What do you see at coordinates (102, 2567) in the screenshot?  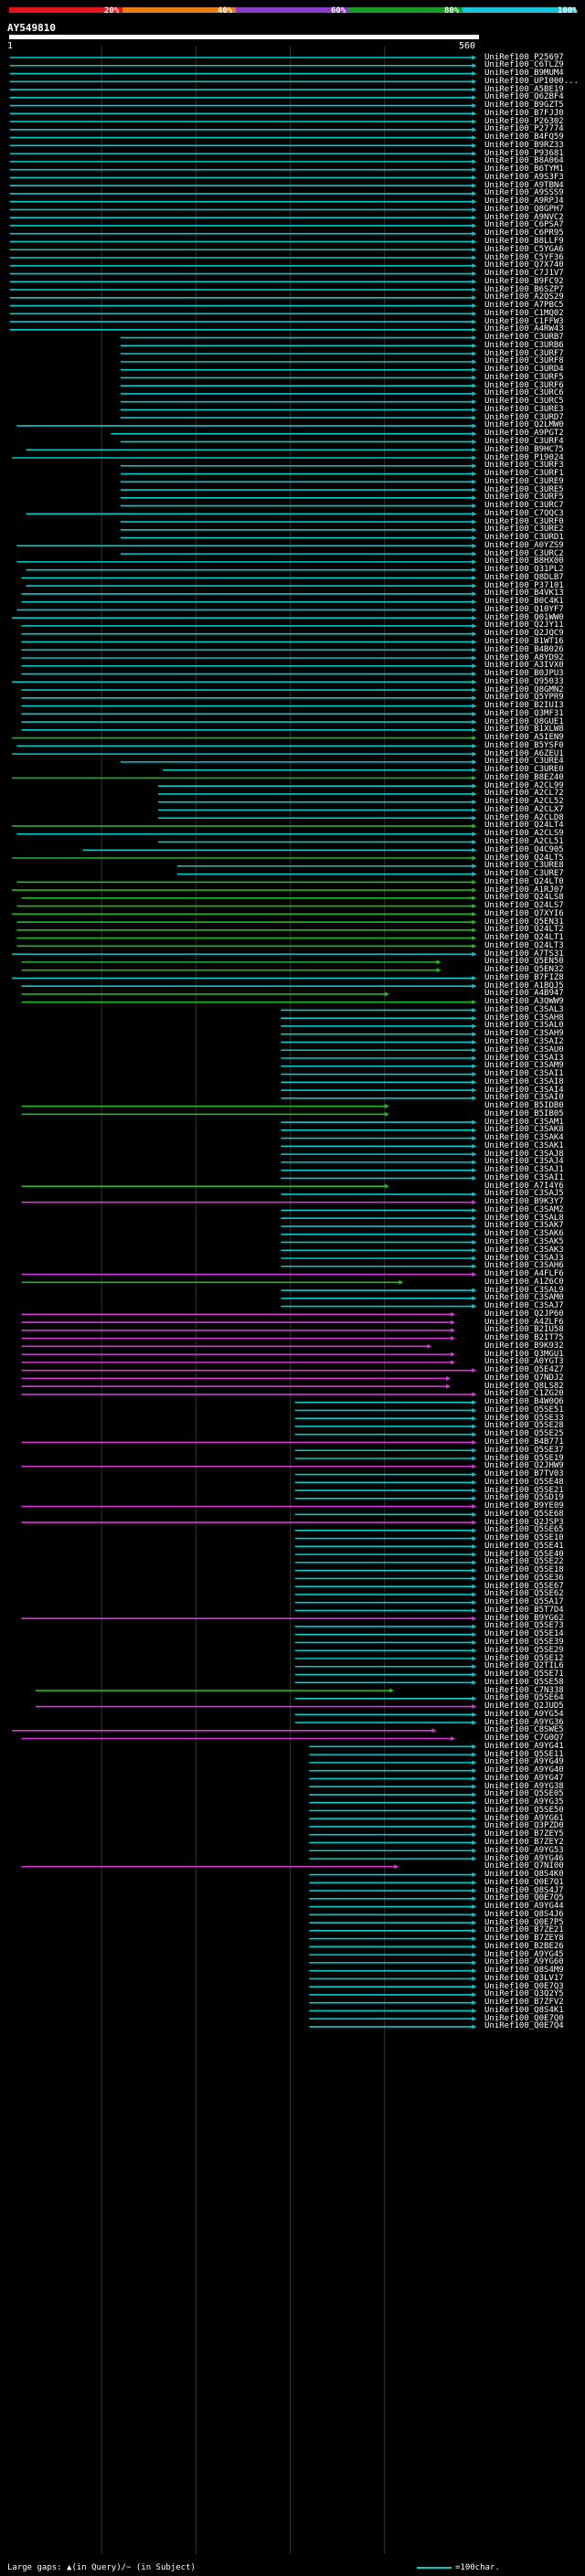 I see `gap-legend: Large gaps: ▲(in Query)/~ (in Subject)` at bounding box center [102, 2567].